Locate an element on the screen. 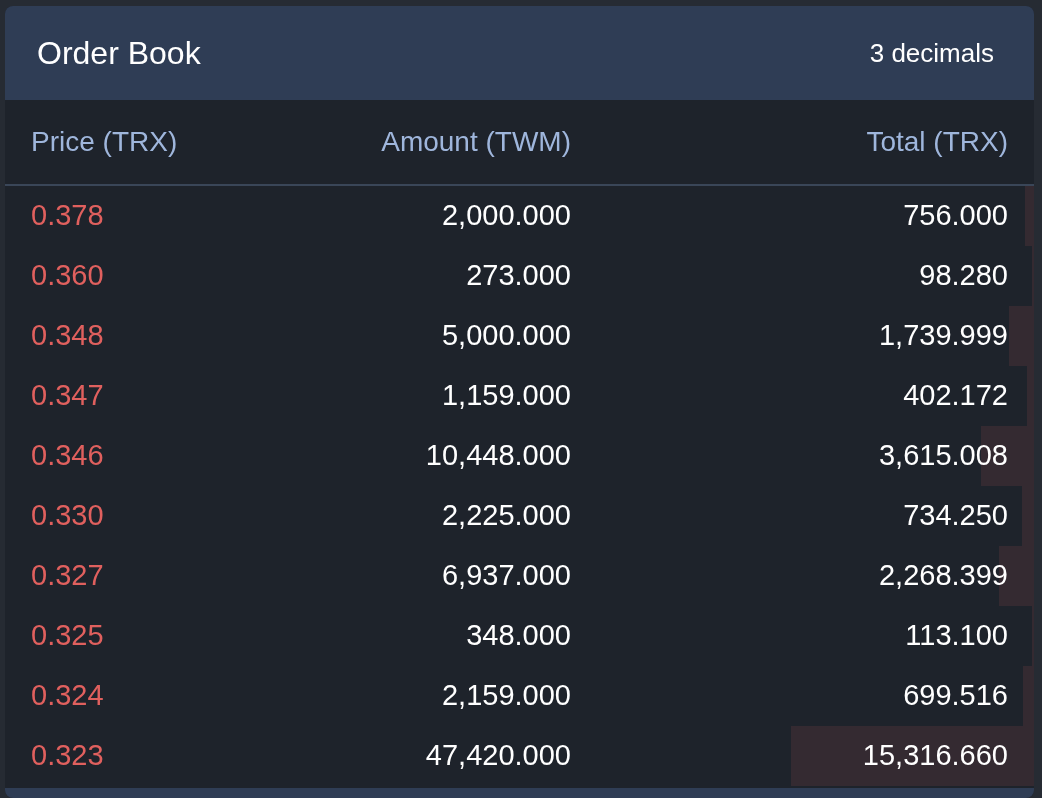 The image size is (1042, 798). total-cell-text: 98.280 is located at coordinates (963, 276).